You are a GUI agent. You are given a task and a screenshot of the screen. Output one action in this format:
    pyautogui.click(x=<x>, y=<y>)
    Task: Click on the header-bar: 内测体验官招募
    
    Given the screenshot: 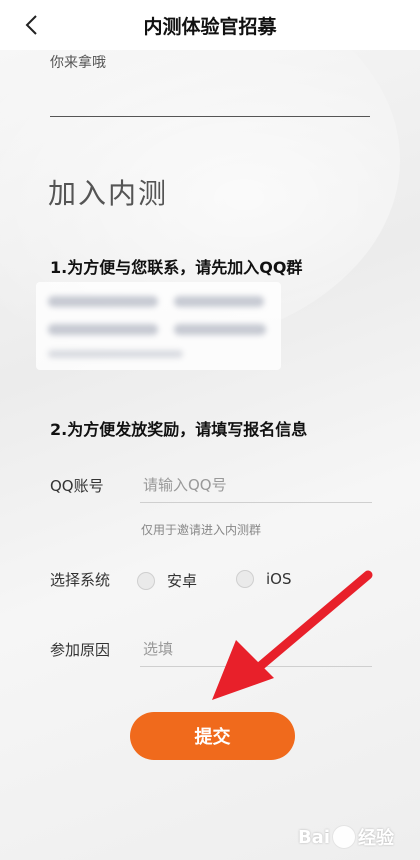 What is the action you would take?
    pyautogui.click(x=210, y=25)
    